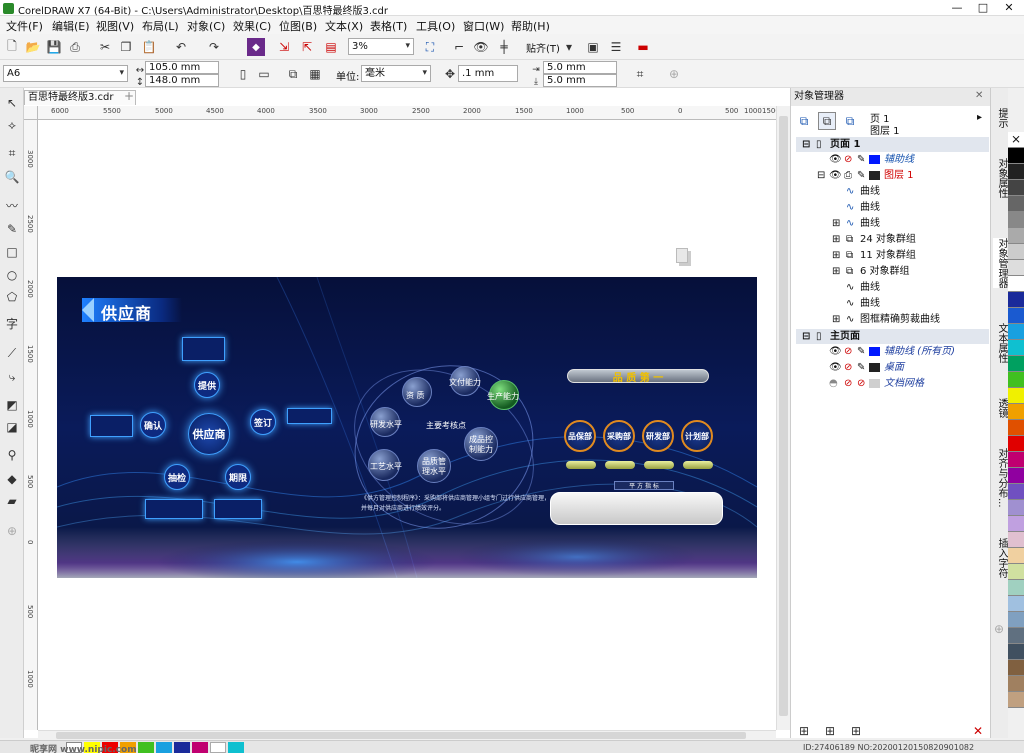  What do you see at coordinates (12, 531) in the screenshot?
I see `toolbox-add-icon: ⊕` at bounding box center [12, 531].